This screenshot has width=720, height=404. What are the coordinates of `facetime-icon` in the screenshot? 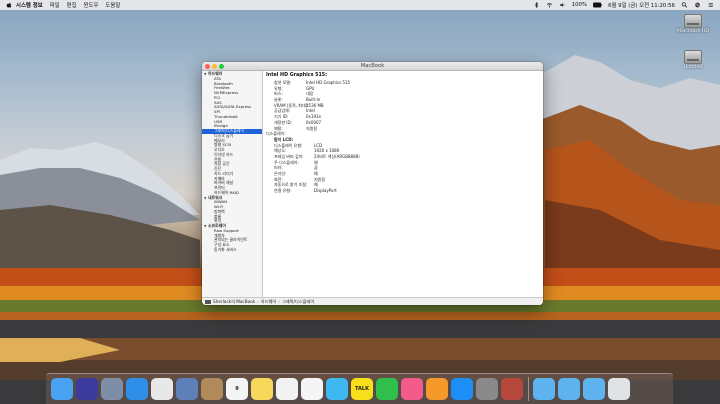 It's located at (387, 389).